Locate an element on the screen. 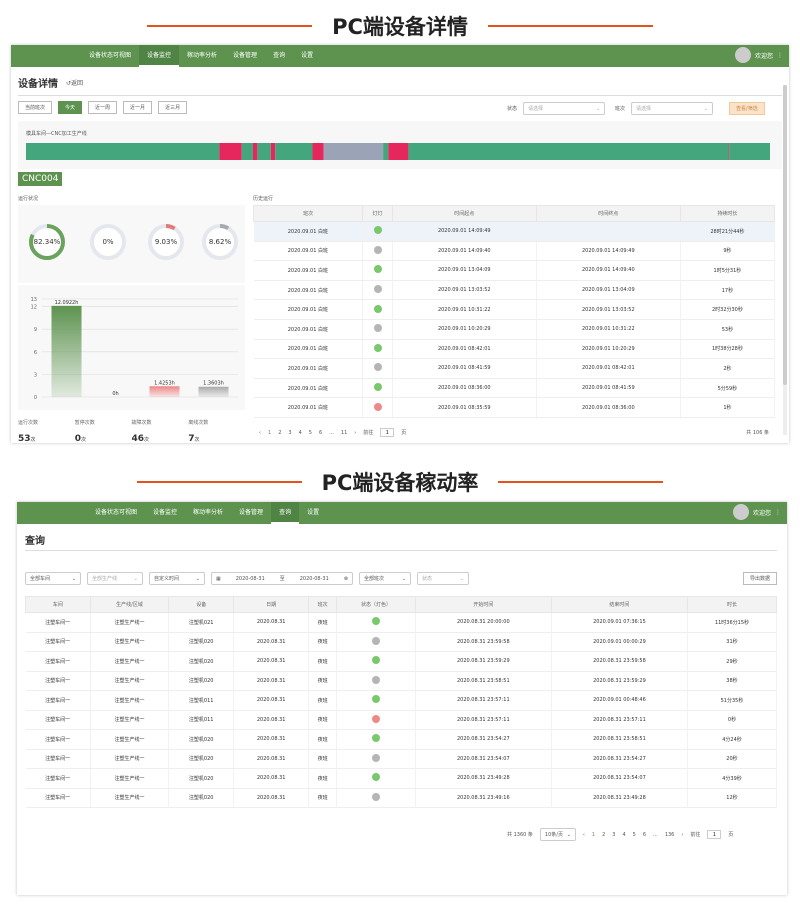  timeline-segment-stop is located at coordinates (729, 151).